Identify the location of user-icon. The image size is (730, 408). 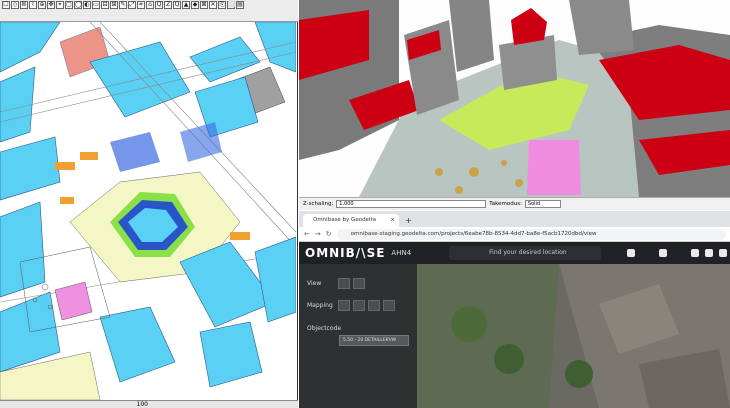
(695, 253).